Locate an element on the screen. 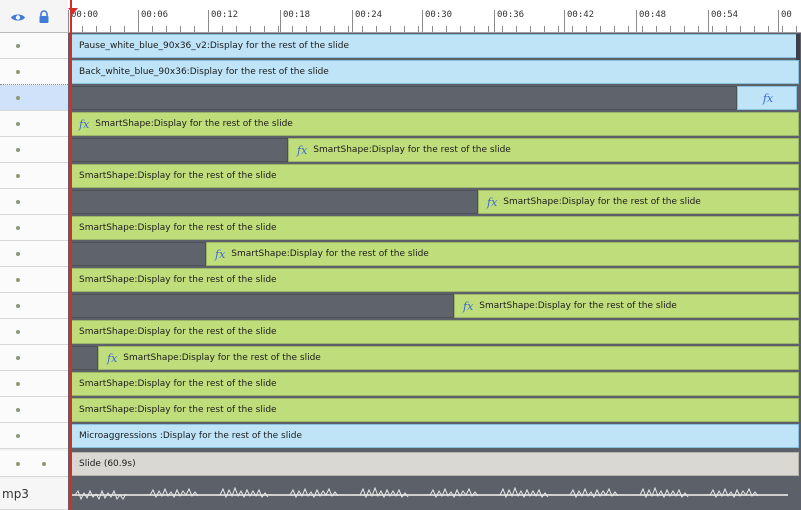 The height and width of the screenshot is (510, 801). track-item-bar: Slide (60.9s) is located at coordinates (434, 464).